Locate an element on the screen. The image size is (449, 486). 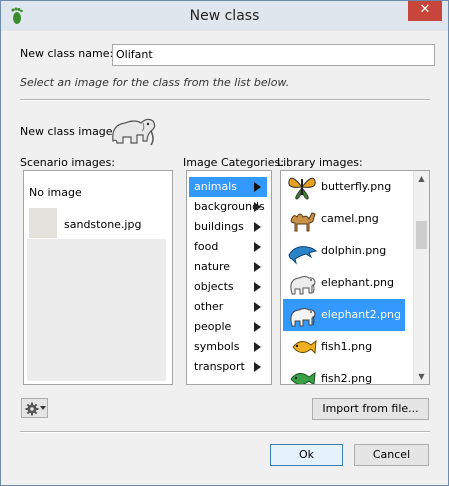
scrollbar-thumb is located at coordinates (421, 235).